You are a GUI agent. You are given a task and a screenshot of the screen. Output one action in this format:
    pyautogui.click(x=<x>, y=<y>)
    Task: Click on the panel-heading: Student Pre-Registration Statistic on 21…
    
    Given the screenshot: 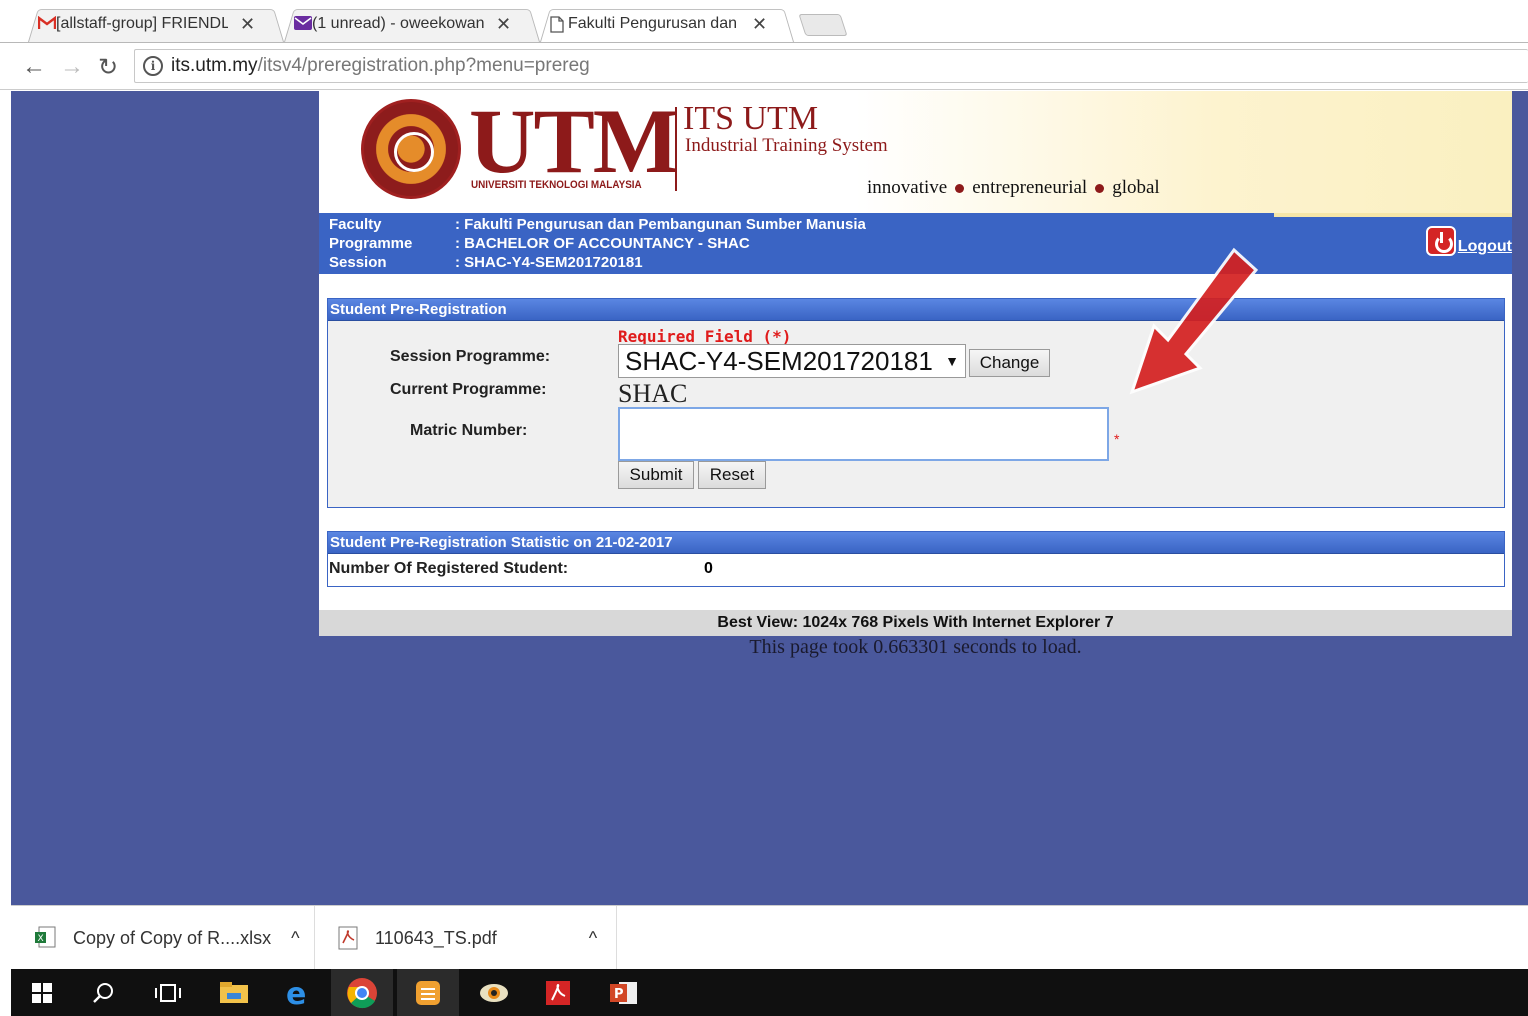 What is the action you would take?
    pyautogui.click(x=916, y=543)
    